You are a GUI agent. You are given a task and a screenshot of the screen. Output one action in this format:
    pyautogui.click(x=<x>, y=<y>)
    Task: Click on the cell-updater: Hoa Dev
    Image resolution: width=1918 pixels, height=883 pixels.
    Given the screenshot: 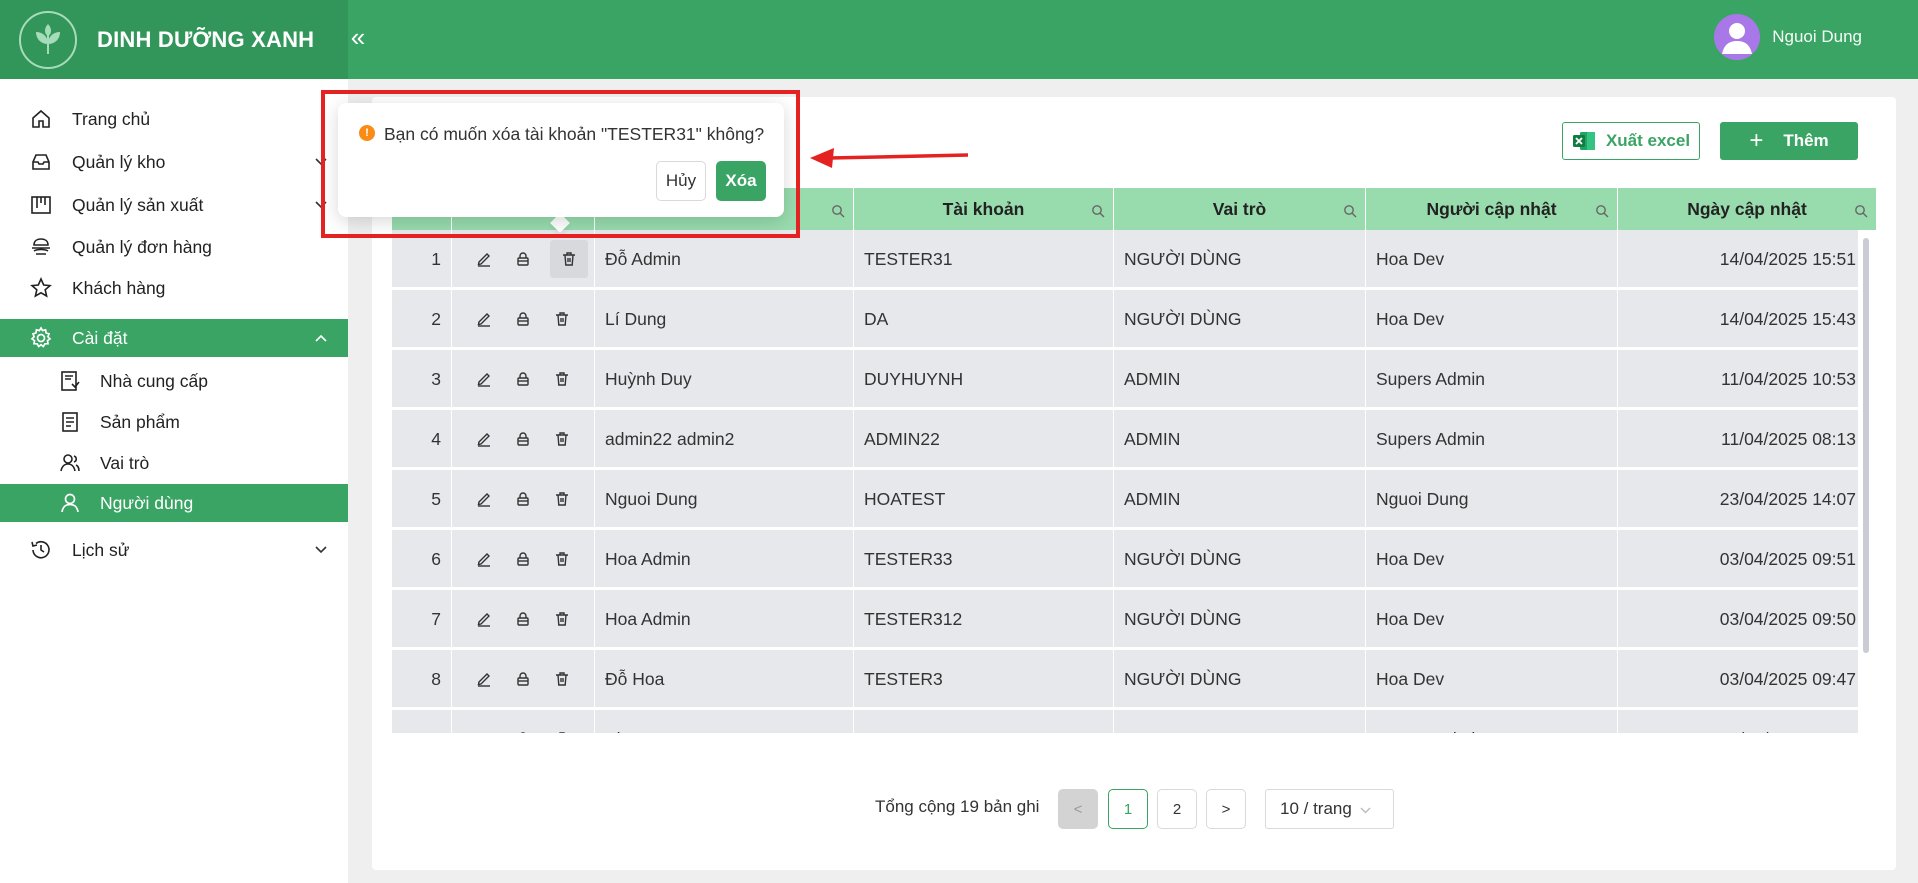 What is the action you would take?
    pyautogui.click(x=1492, y=259)
    